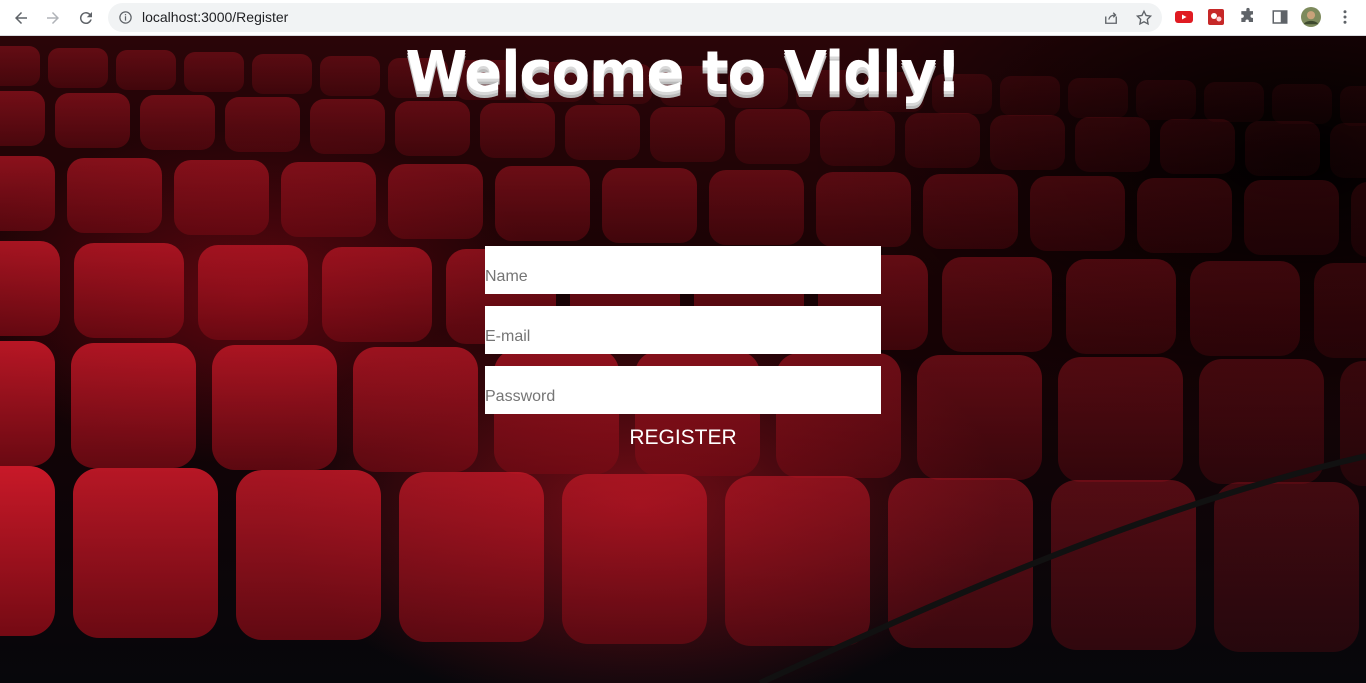 This screenshot has height=683, width=1366. Describe the element at coordinates (1280, 17) in the screenshot. I see `side-panel-icon` at that location.